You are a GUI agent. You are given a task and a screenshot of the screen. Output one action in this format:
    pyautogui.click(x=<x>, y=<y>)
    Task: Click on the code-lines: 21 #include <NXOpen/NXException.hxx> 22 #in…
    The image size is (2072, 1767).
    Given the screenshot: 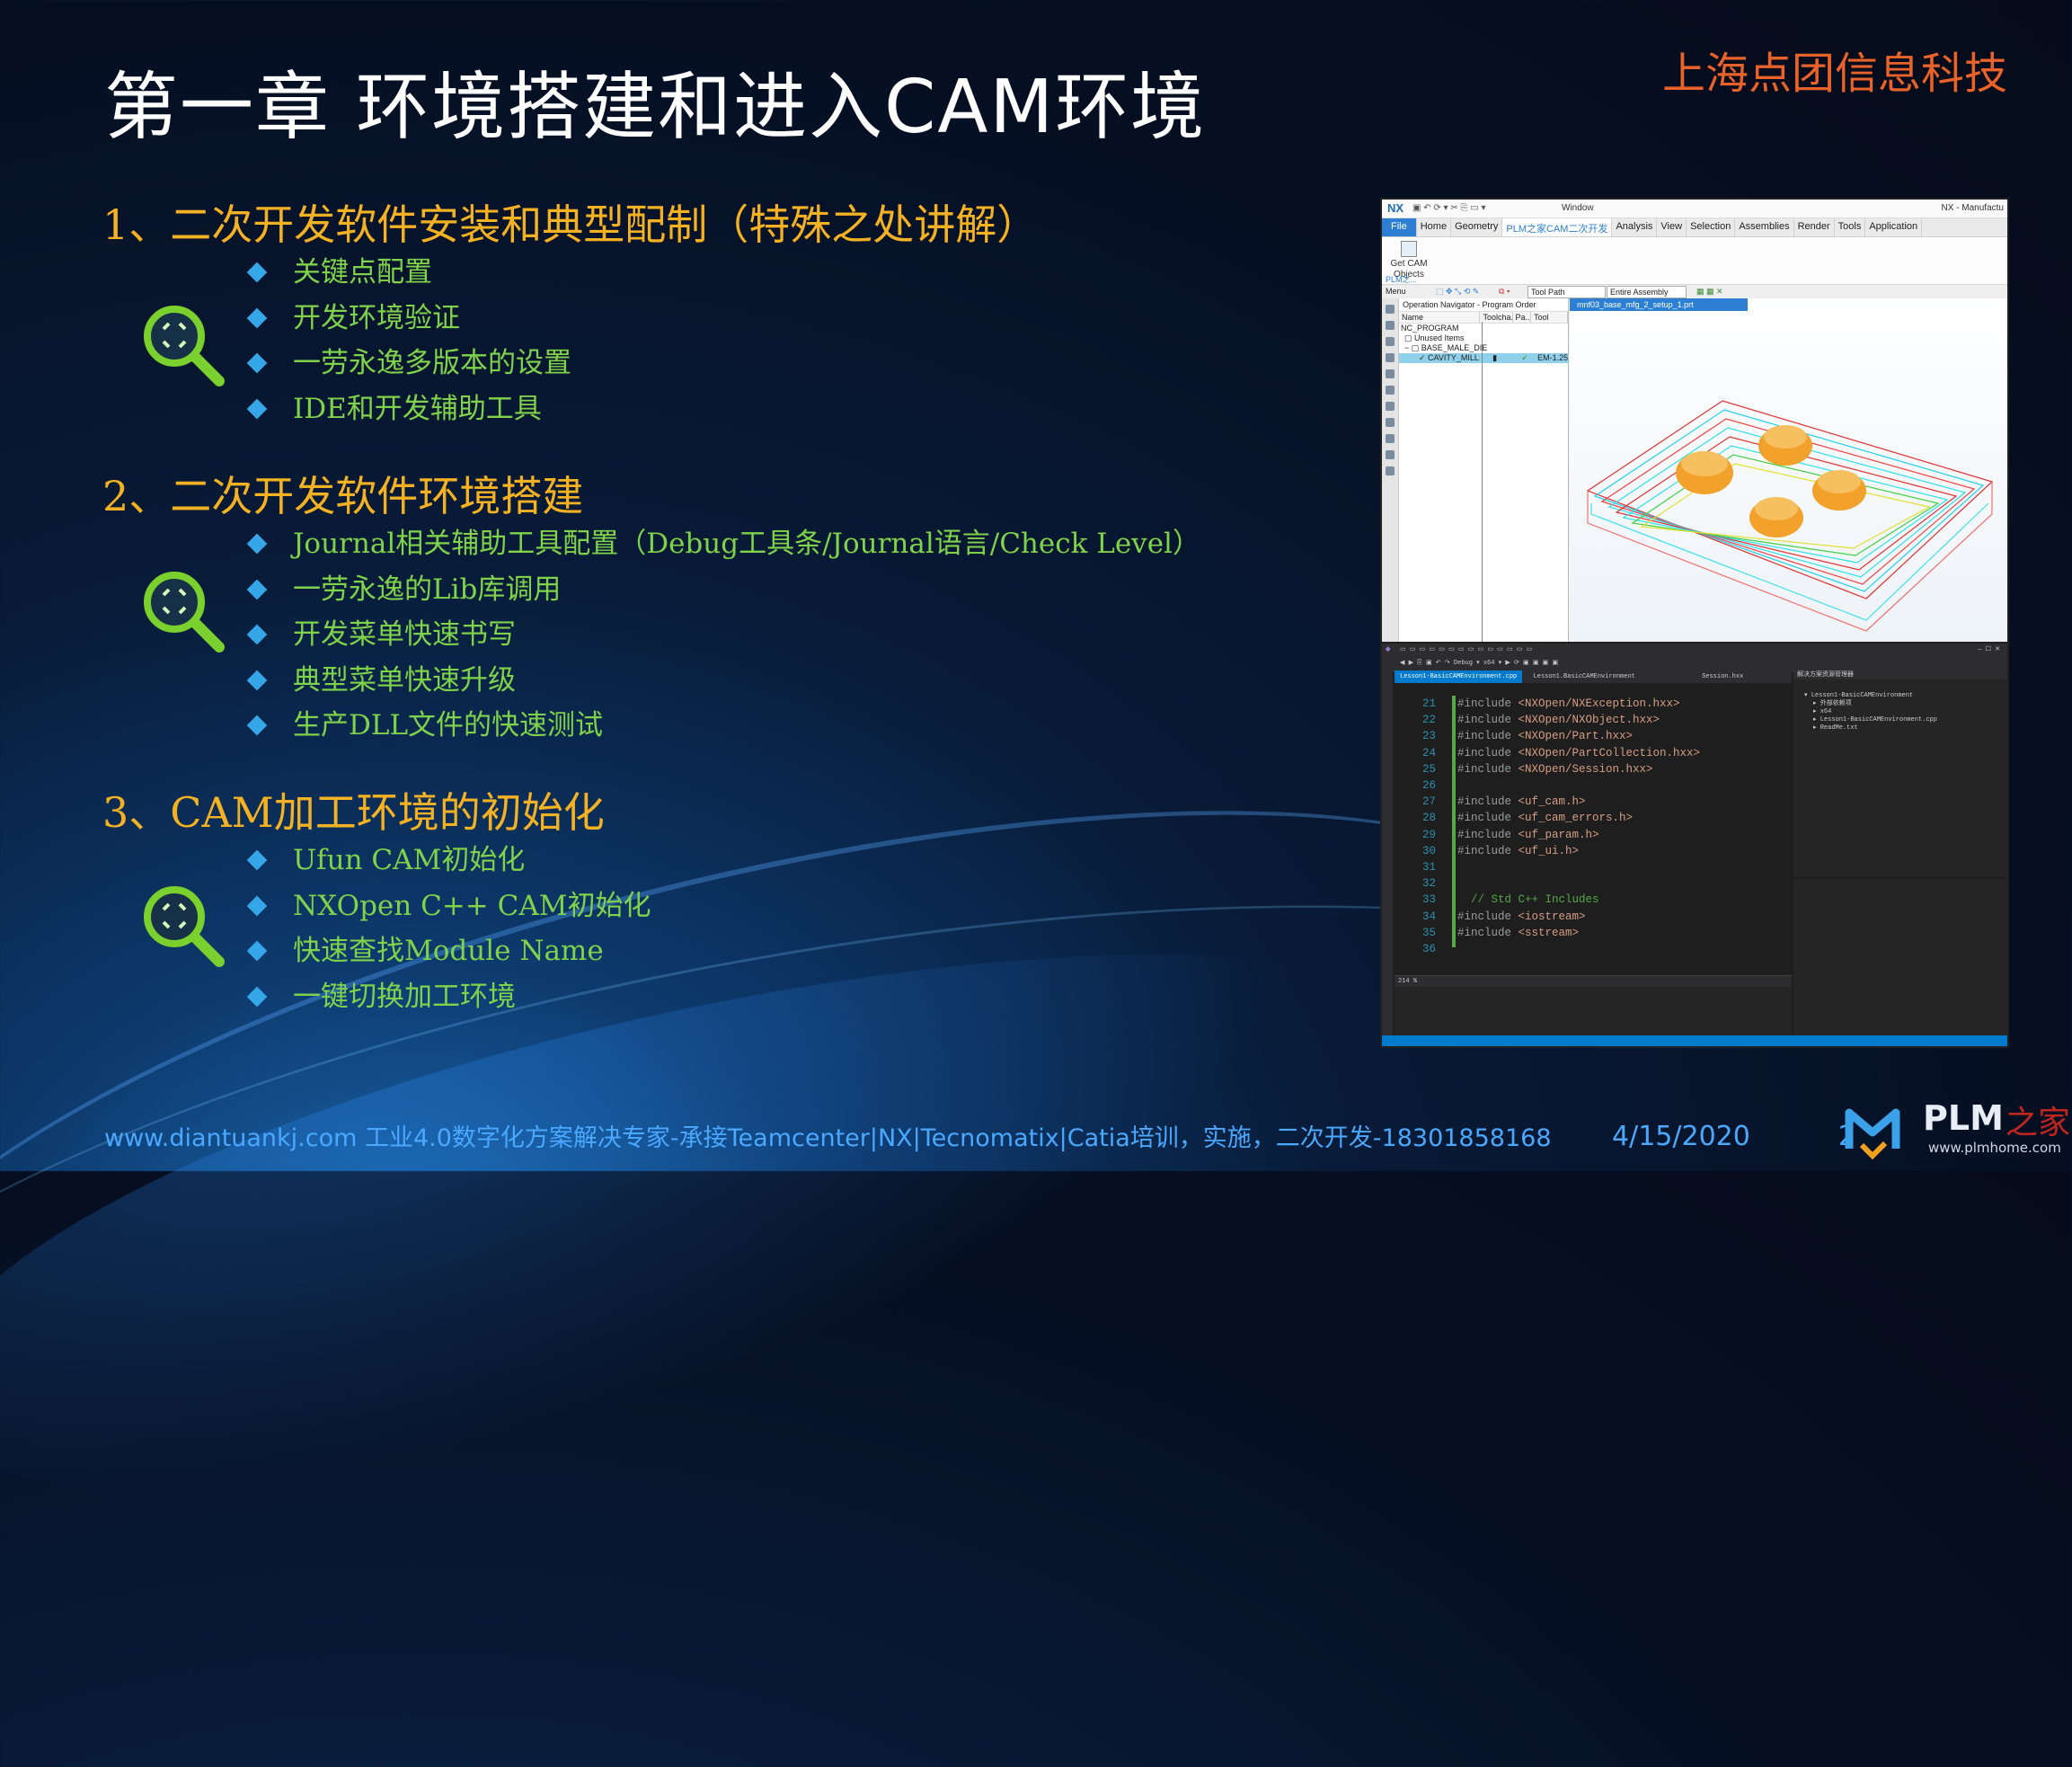 What is the action you would take?
    pyautogui.click(x=1593, y=826)
    